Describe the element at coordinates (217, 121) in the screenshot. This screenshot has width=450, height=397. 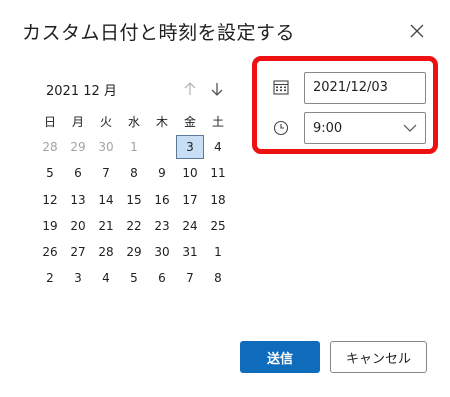
I see `weekday-label: 土` at that location.